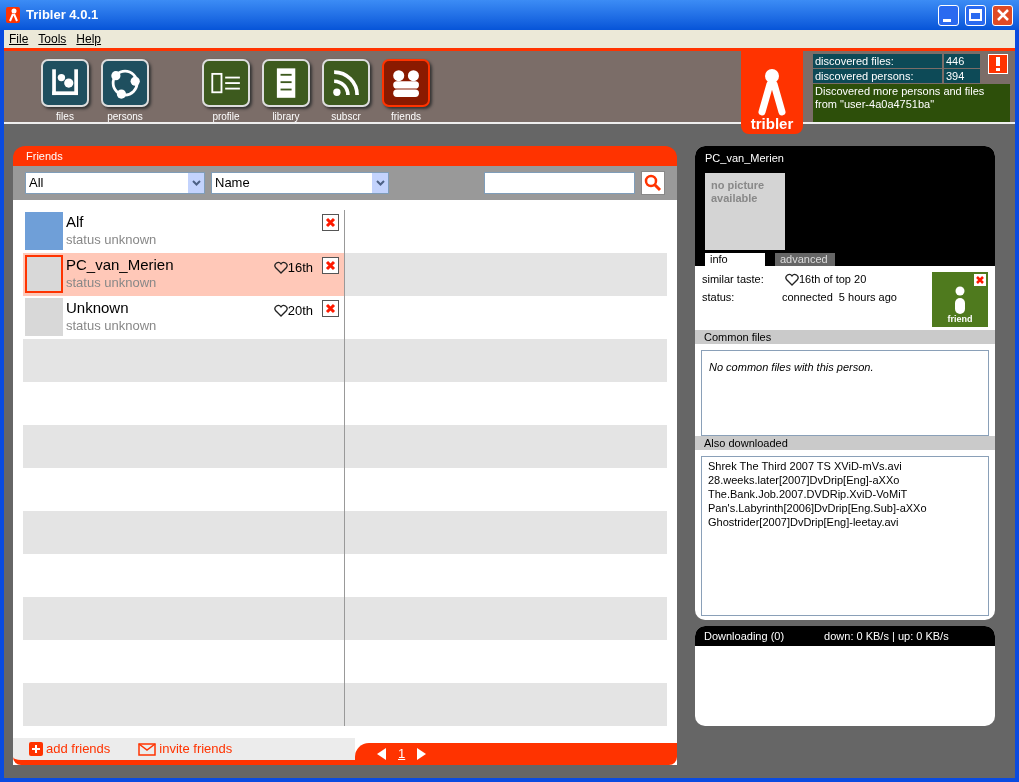  What do you see at coordinates (44, 156) in the screenshot?
I see `panel-title: Friends` at bounding box center [44, 156].